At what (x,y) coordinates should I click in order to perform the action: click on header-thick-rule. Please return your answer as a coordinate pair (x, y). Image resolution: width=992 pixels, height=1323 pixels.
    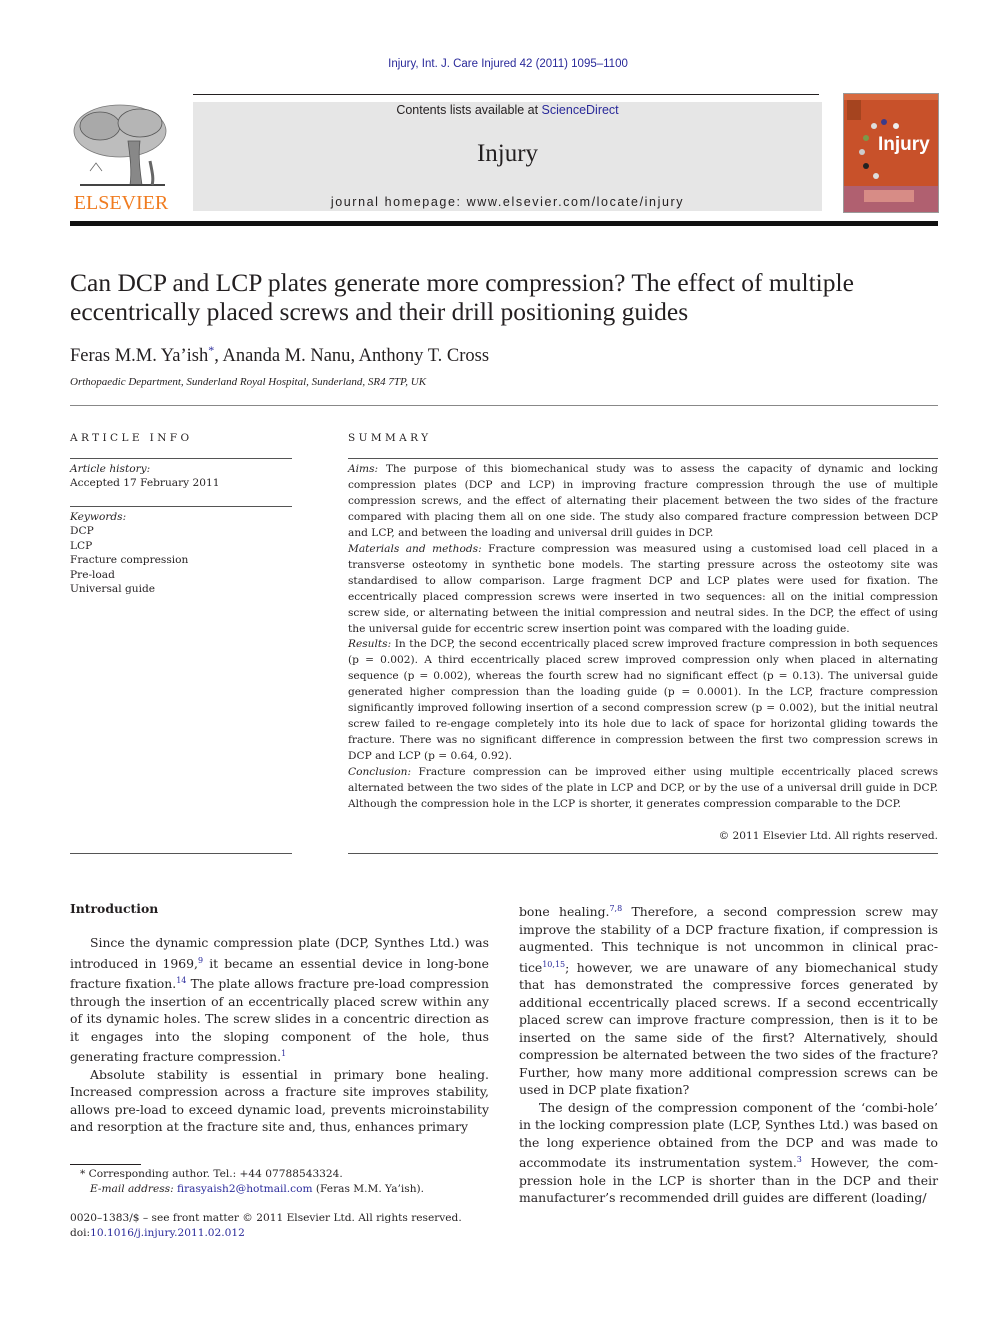
    Looking at the image, I should click on (504, 223).